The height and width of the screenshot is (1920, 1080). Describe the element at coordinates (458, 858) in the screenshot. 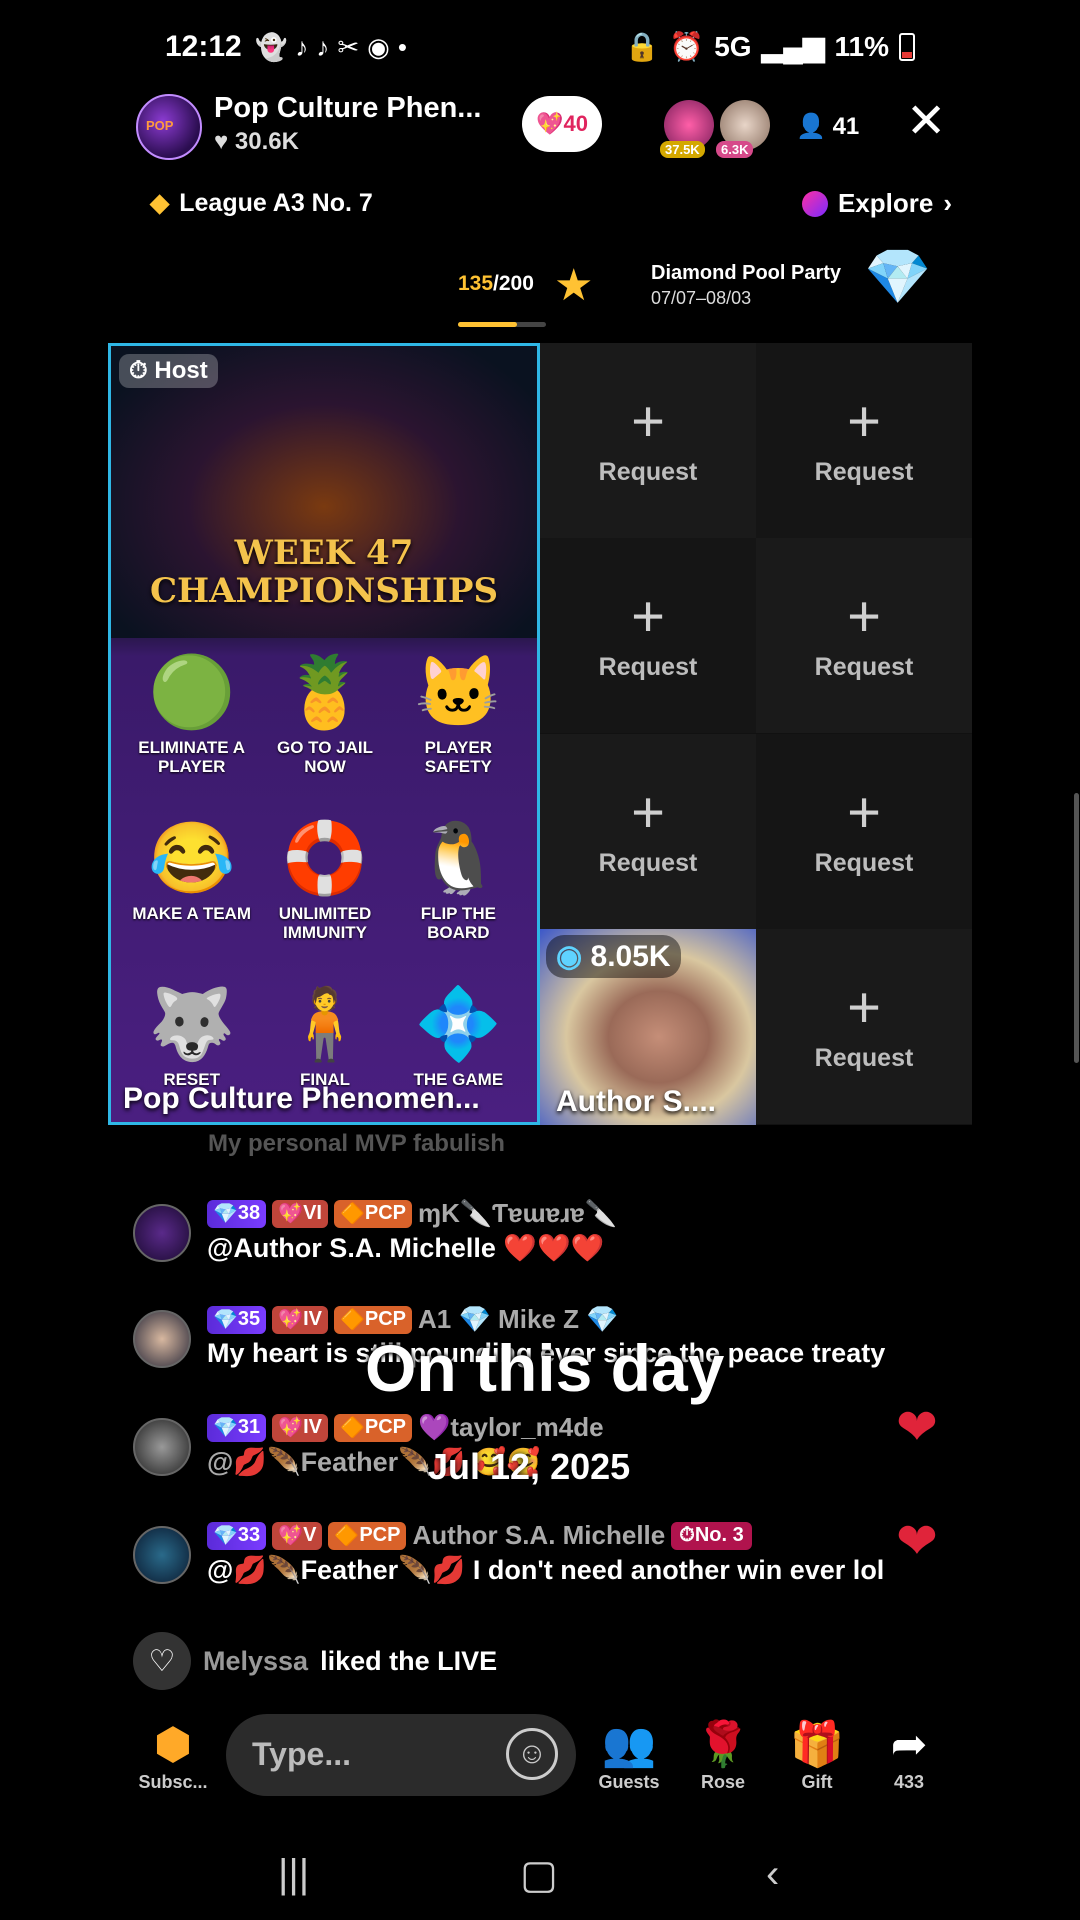

I see `penguin-icon: 🐧` at that location.